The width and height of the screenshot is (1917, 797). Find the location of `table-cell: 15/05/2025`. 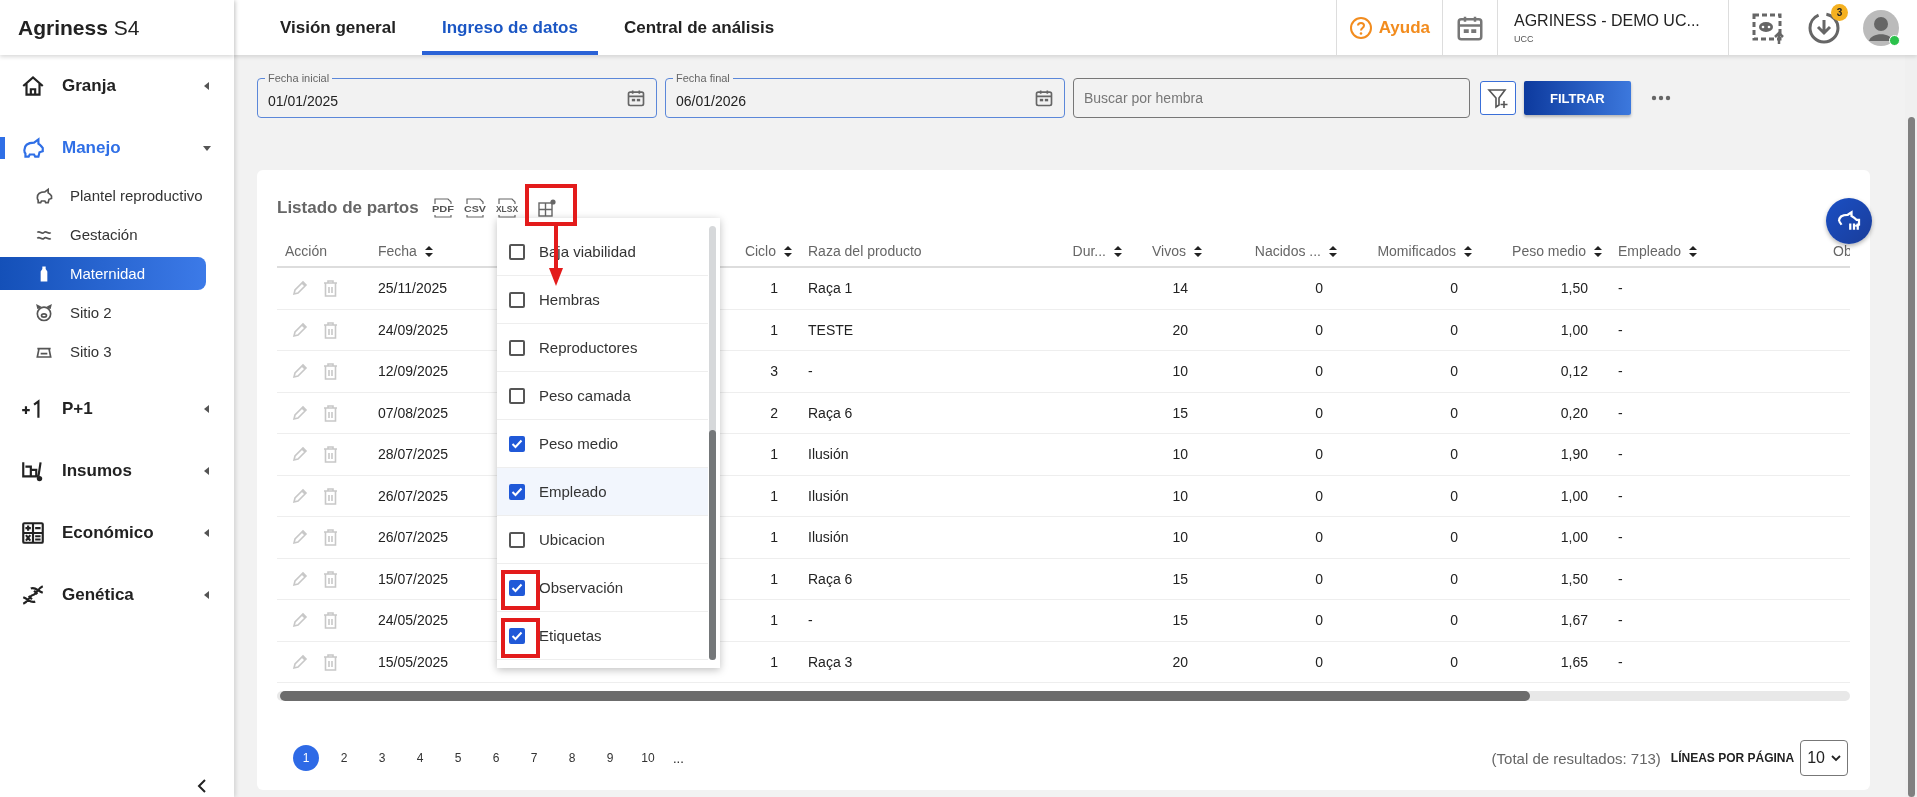

table-cell: 15/05/2025 is located at coordinates (413, 661).